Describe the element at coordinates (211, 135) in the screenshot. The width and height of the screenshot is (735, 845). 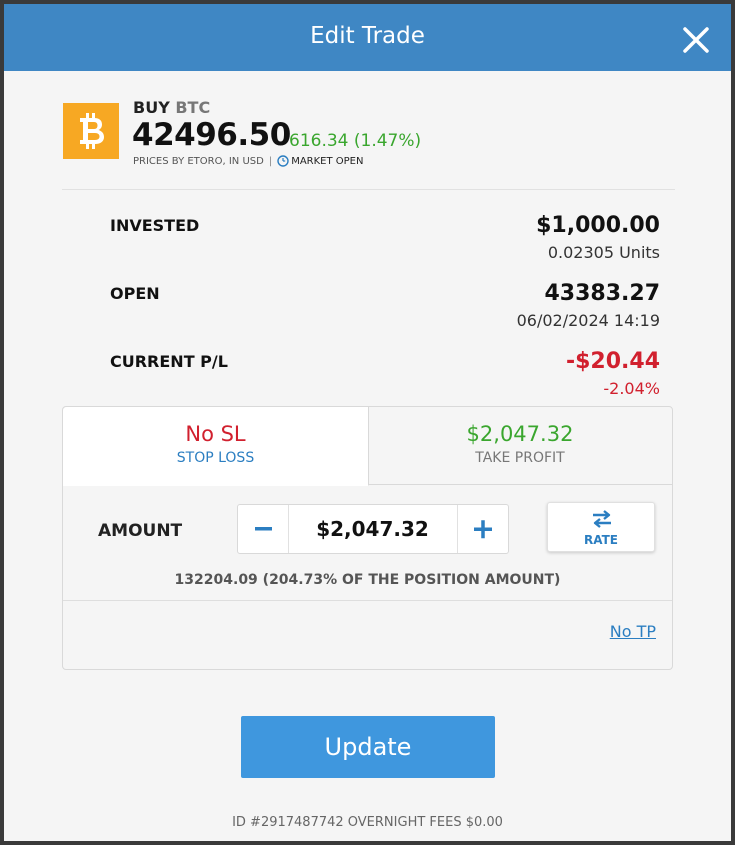
I see `asset-price: 42496.50` at that location.